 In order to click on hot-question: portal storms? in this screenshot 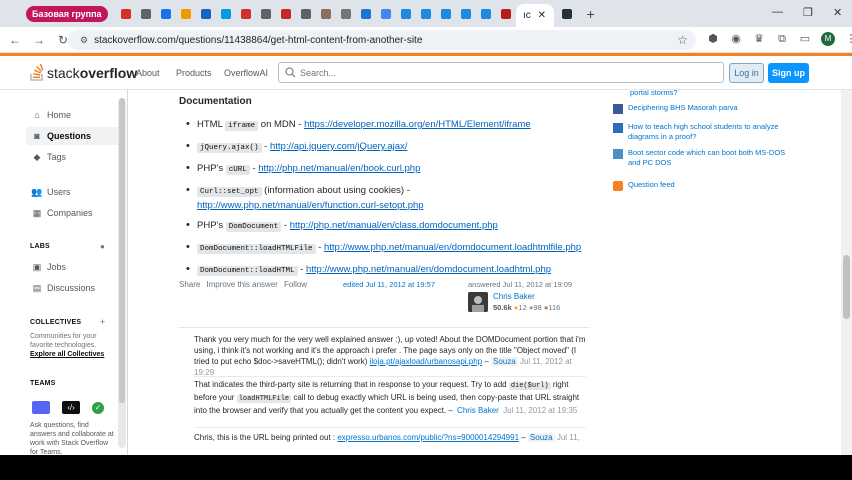, I will do `click(705, 94)`.